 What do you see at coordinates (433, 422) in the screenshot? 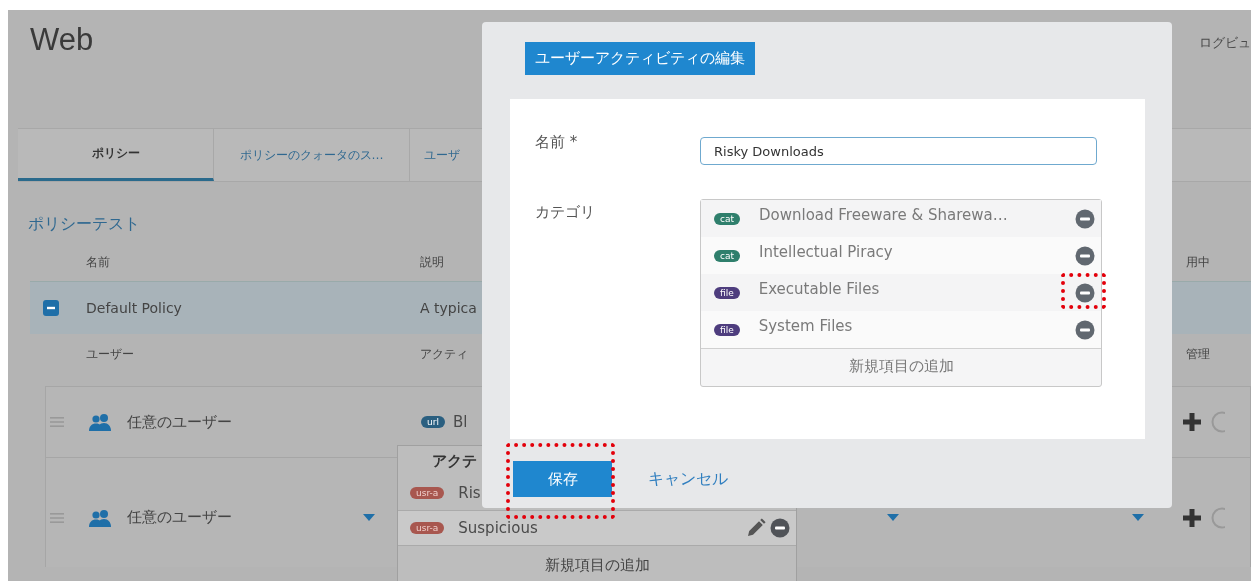
I see `type-tag: url` at bounding box center [433, 422].